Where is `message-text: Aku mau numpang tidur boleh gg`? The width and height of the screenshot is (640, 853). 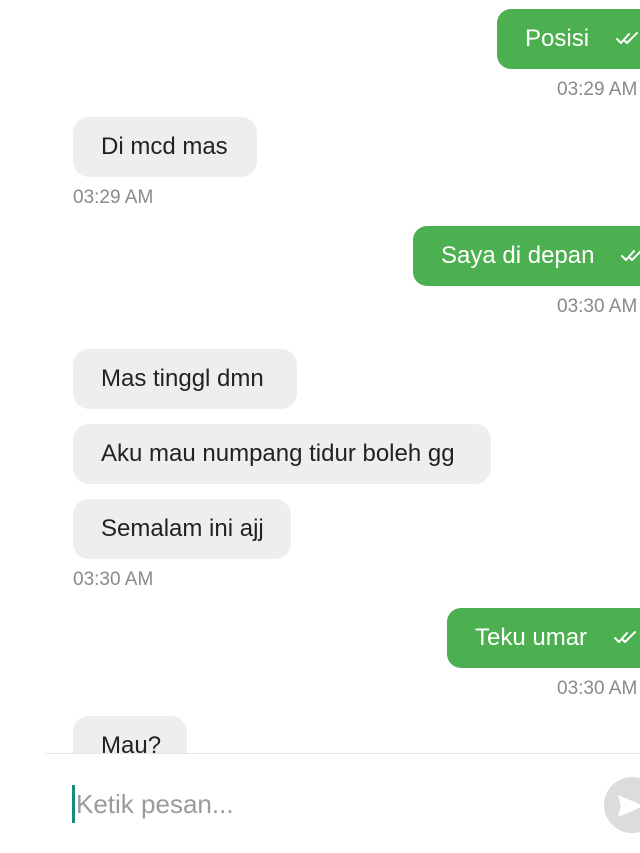 message-text: Aku mau numpang tidur boleh gg is located at coordinates (278, 453).